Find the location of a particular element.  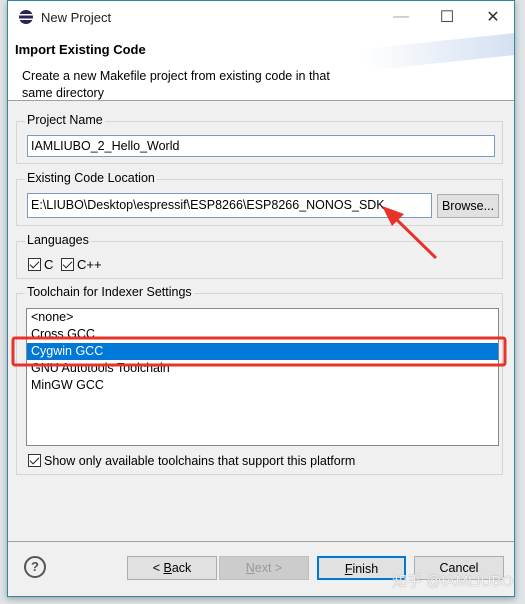

annotation-highlight-box is located at coordinates (259, 351).